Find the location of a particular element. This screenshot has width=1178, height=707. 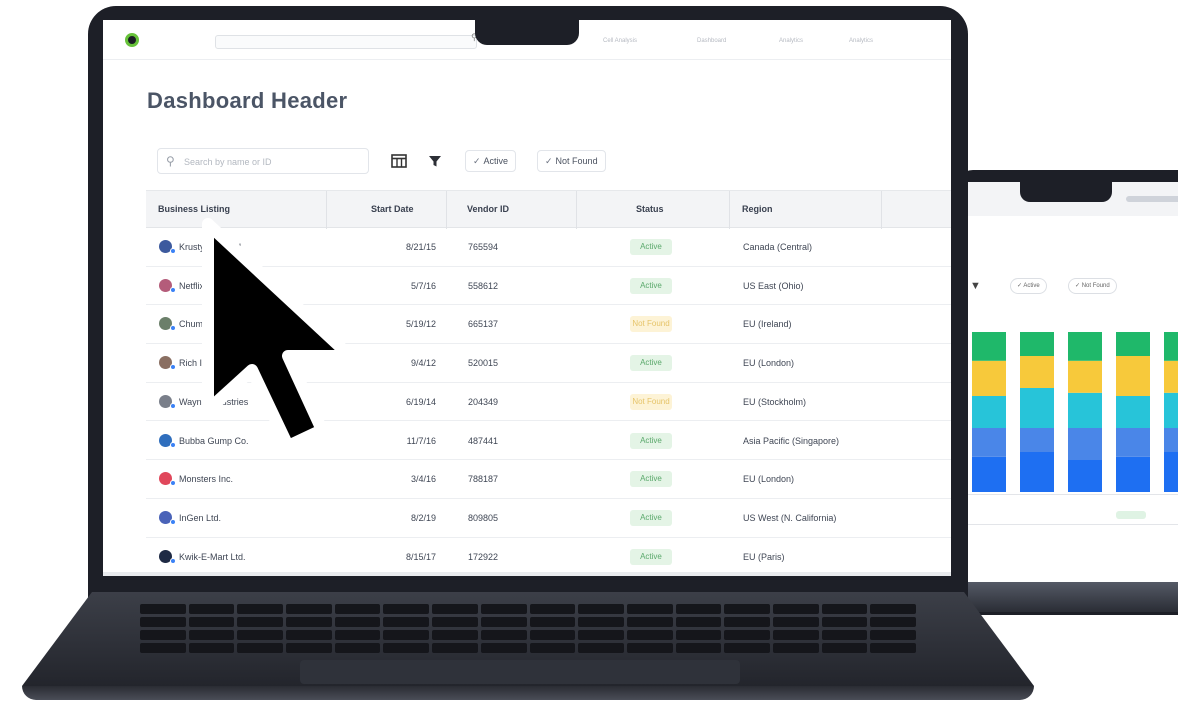

secondary-nav-label is located at coordinates (1152, 199).